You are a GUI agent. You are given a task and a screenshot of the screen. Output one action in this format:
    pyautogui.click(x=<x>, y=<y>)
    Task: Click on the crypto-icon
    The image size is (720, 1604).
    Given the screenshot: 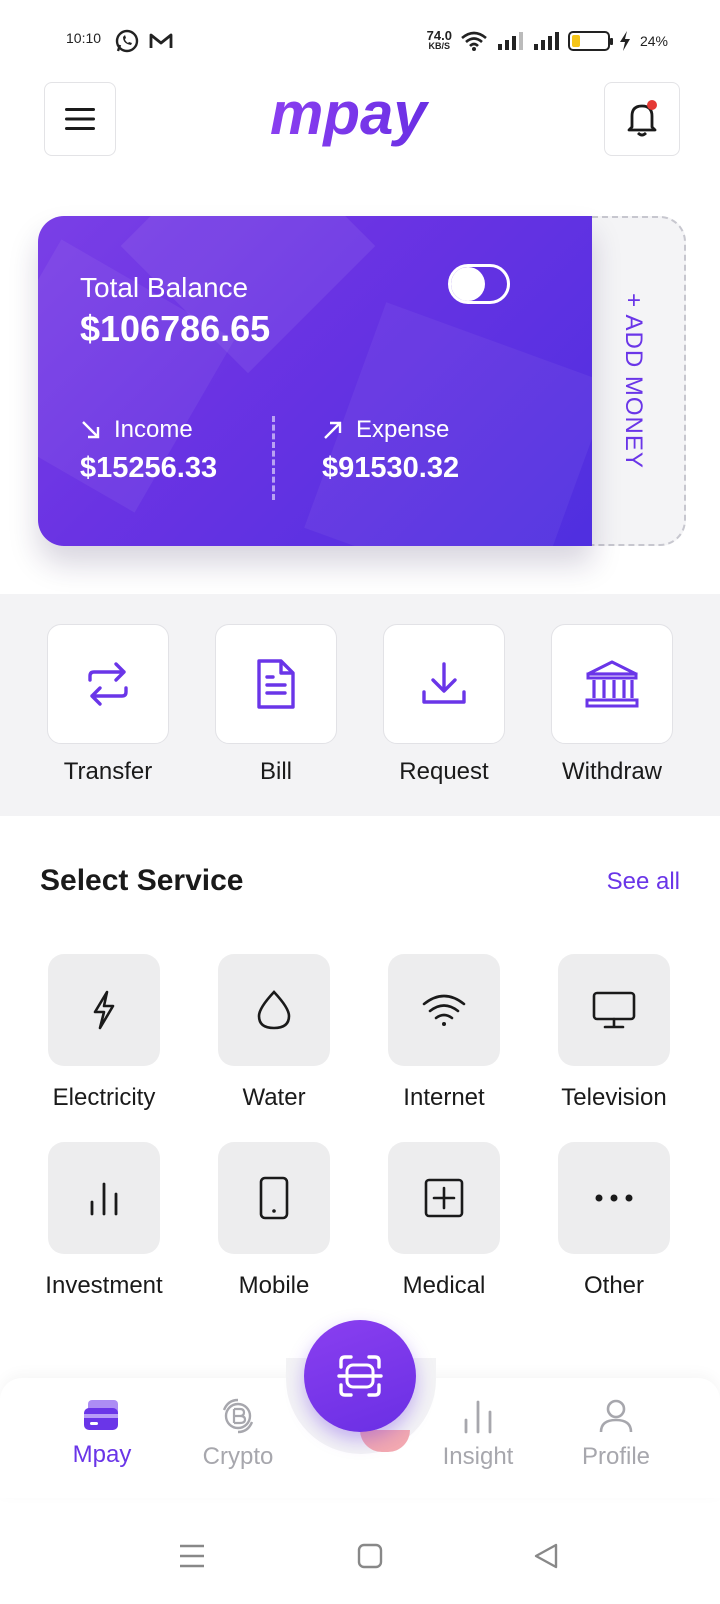 What is the action you would take?
    pyautogui.click(x=238, y=1416)
    